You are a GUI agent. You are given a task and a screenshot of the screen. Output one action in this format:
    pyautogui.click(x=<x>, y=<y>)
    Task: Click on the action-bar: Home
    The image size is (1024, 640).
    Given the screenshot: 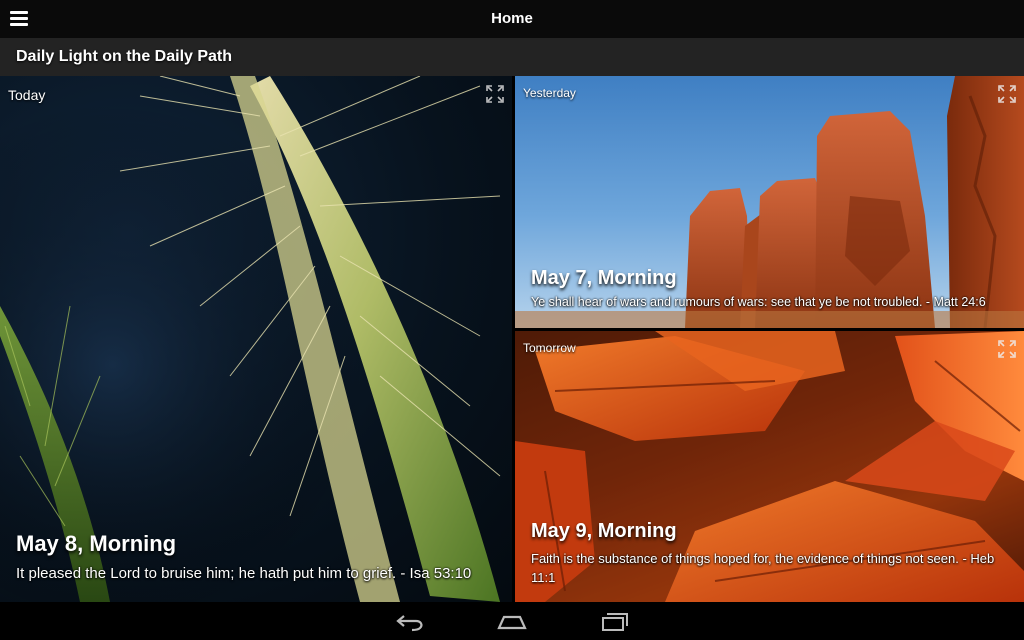 What is the action you would take?
    pyautogui.click(x=512, y=19)
    